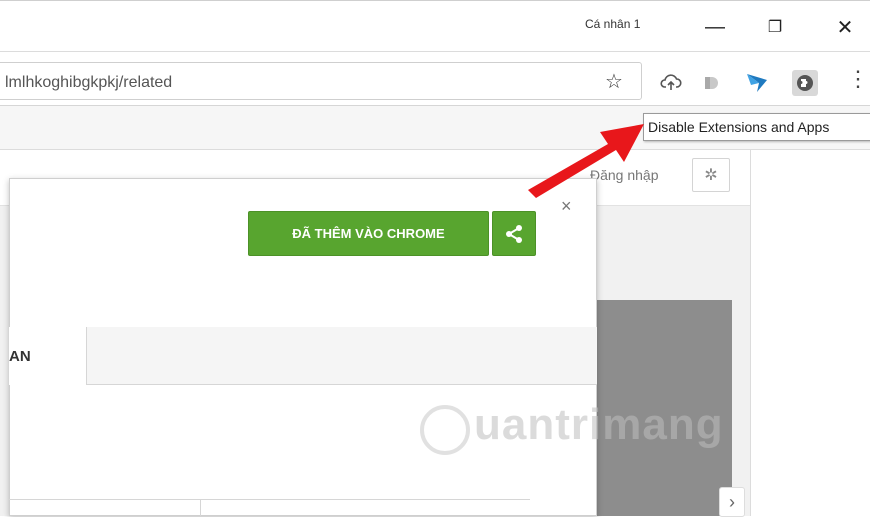 The image size is (870, 517). Describe the element at coordinates (614, 81) in the screenshot. I see `bookmark-star-icon: ☆` at that location.